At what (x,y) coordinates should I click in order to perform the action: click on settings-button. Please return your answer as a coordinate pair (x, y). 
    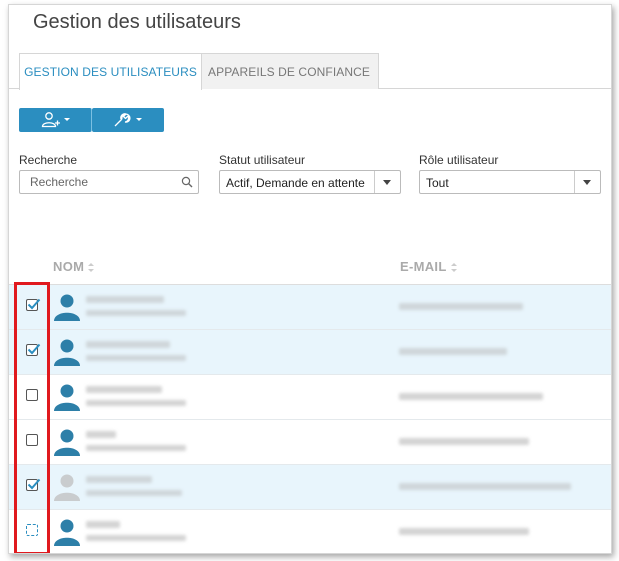
    Looking at the image, I should click on (128, 120).